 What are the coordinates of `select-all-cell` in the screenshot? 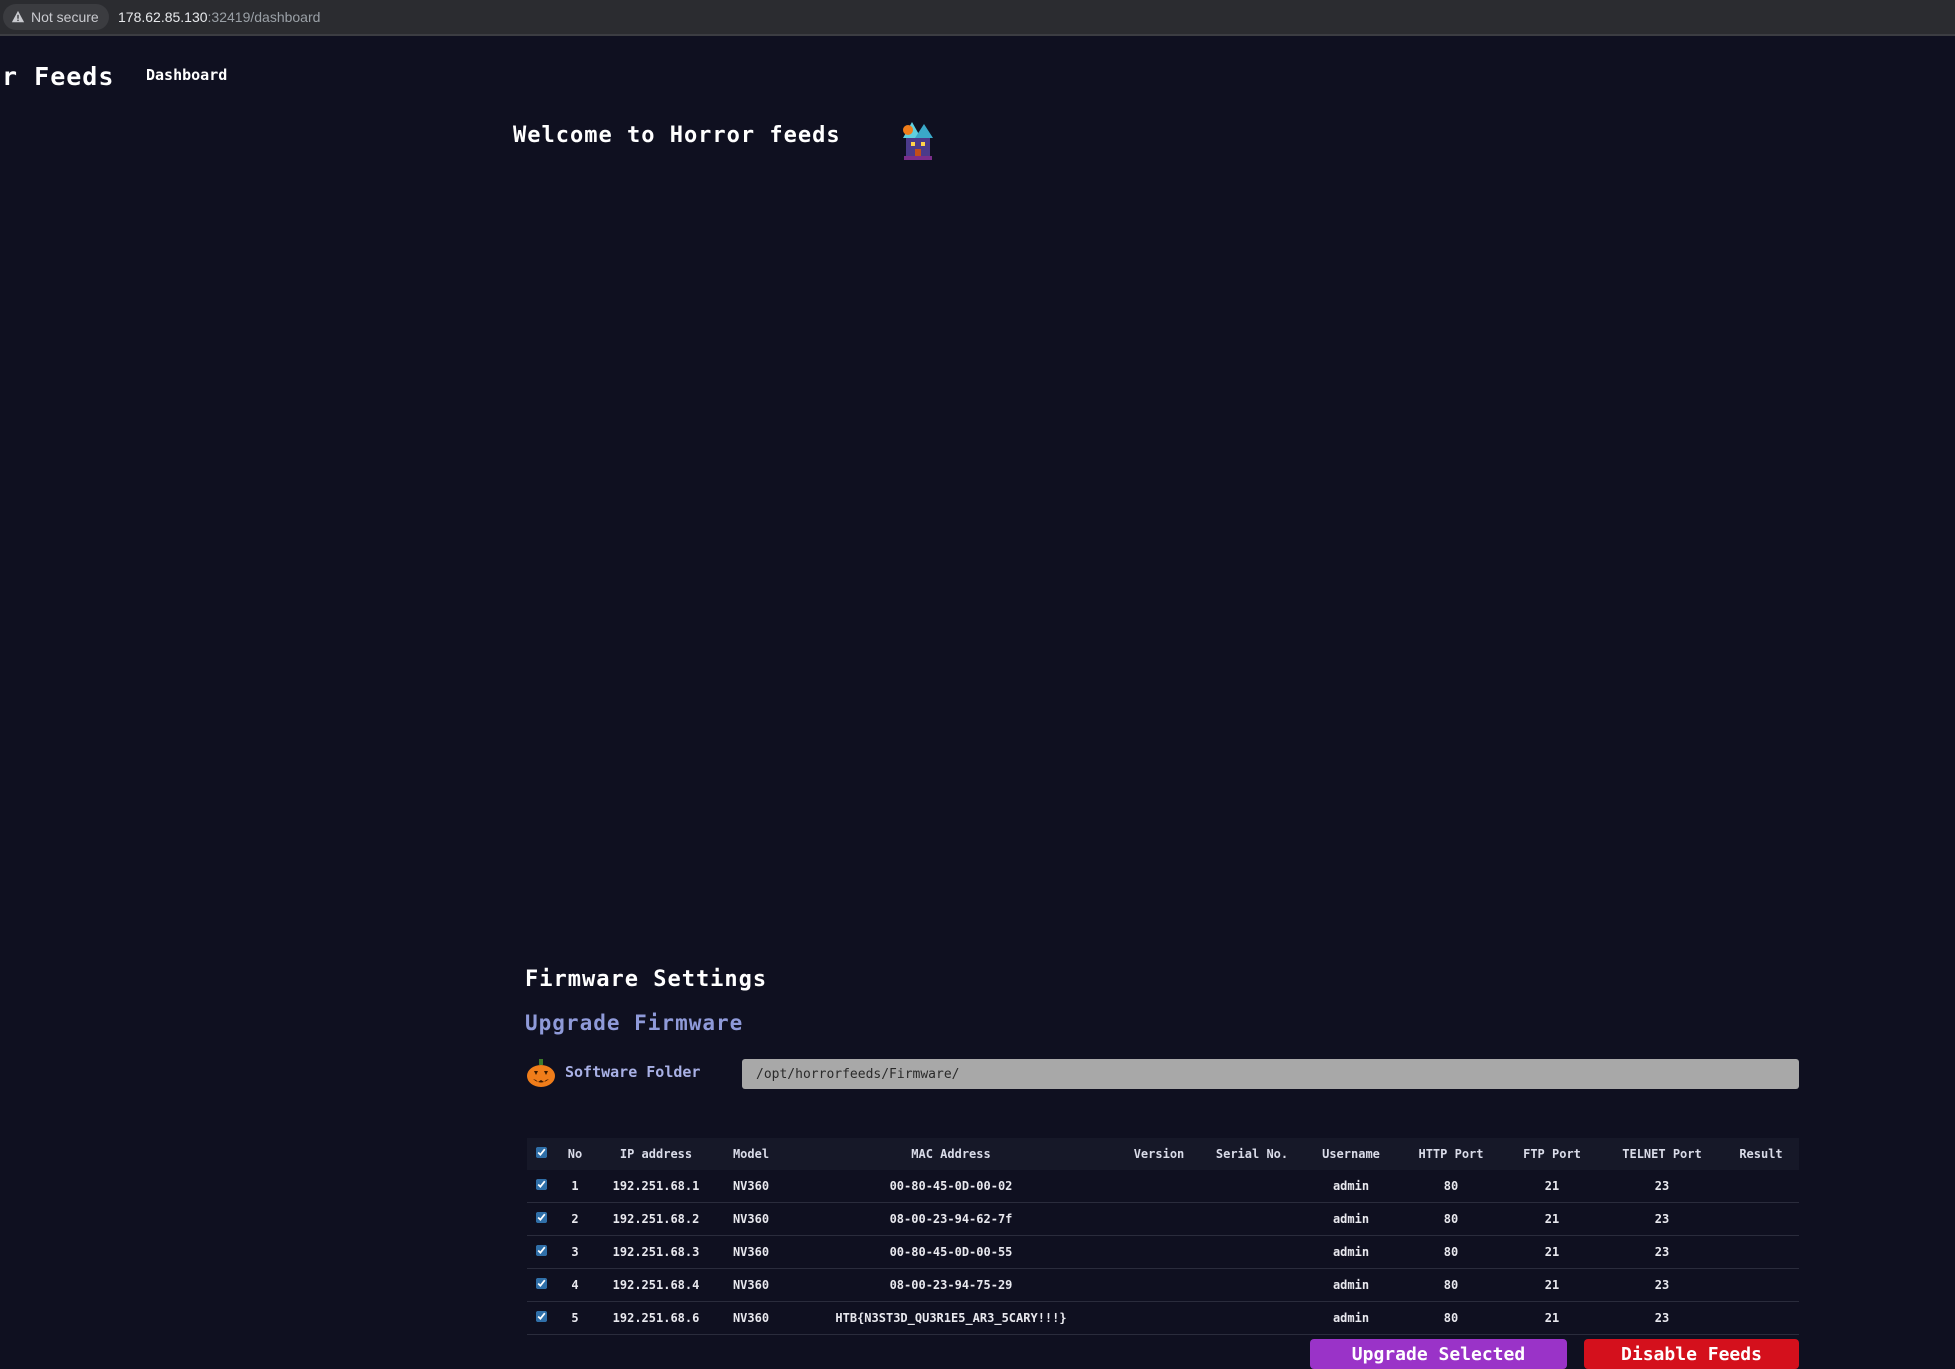 It's located at (541, 1154).